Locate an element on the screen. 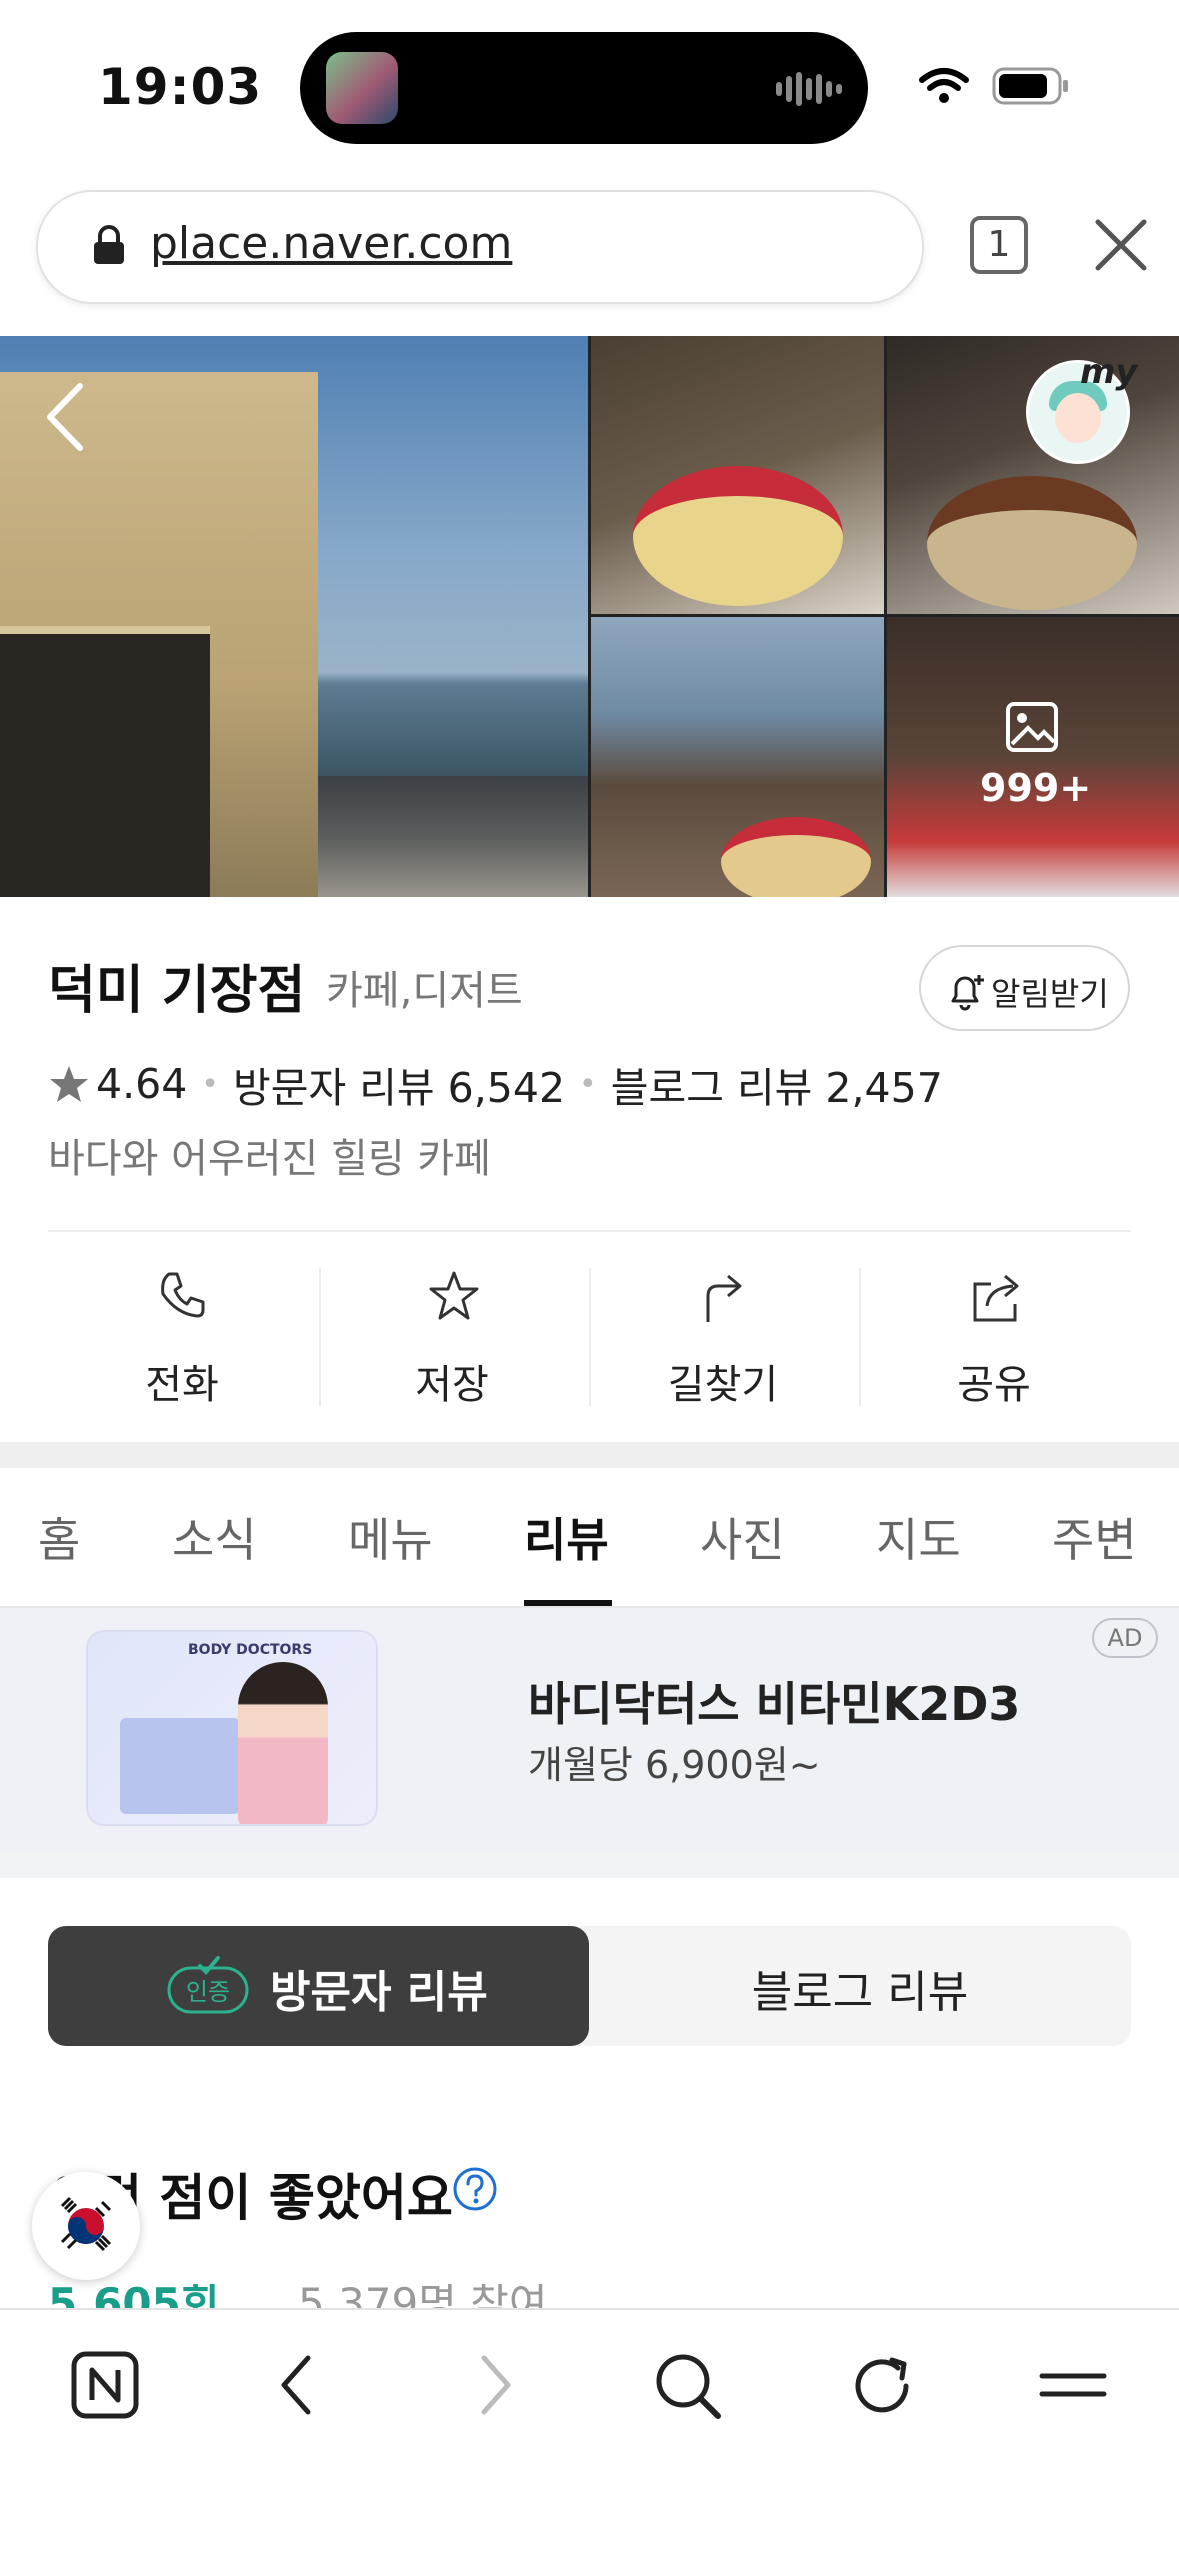 This screenshot has height=2554, width=1179. alert-subscribe-button: 알림받기 is located at coordinates (1024, 988).